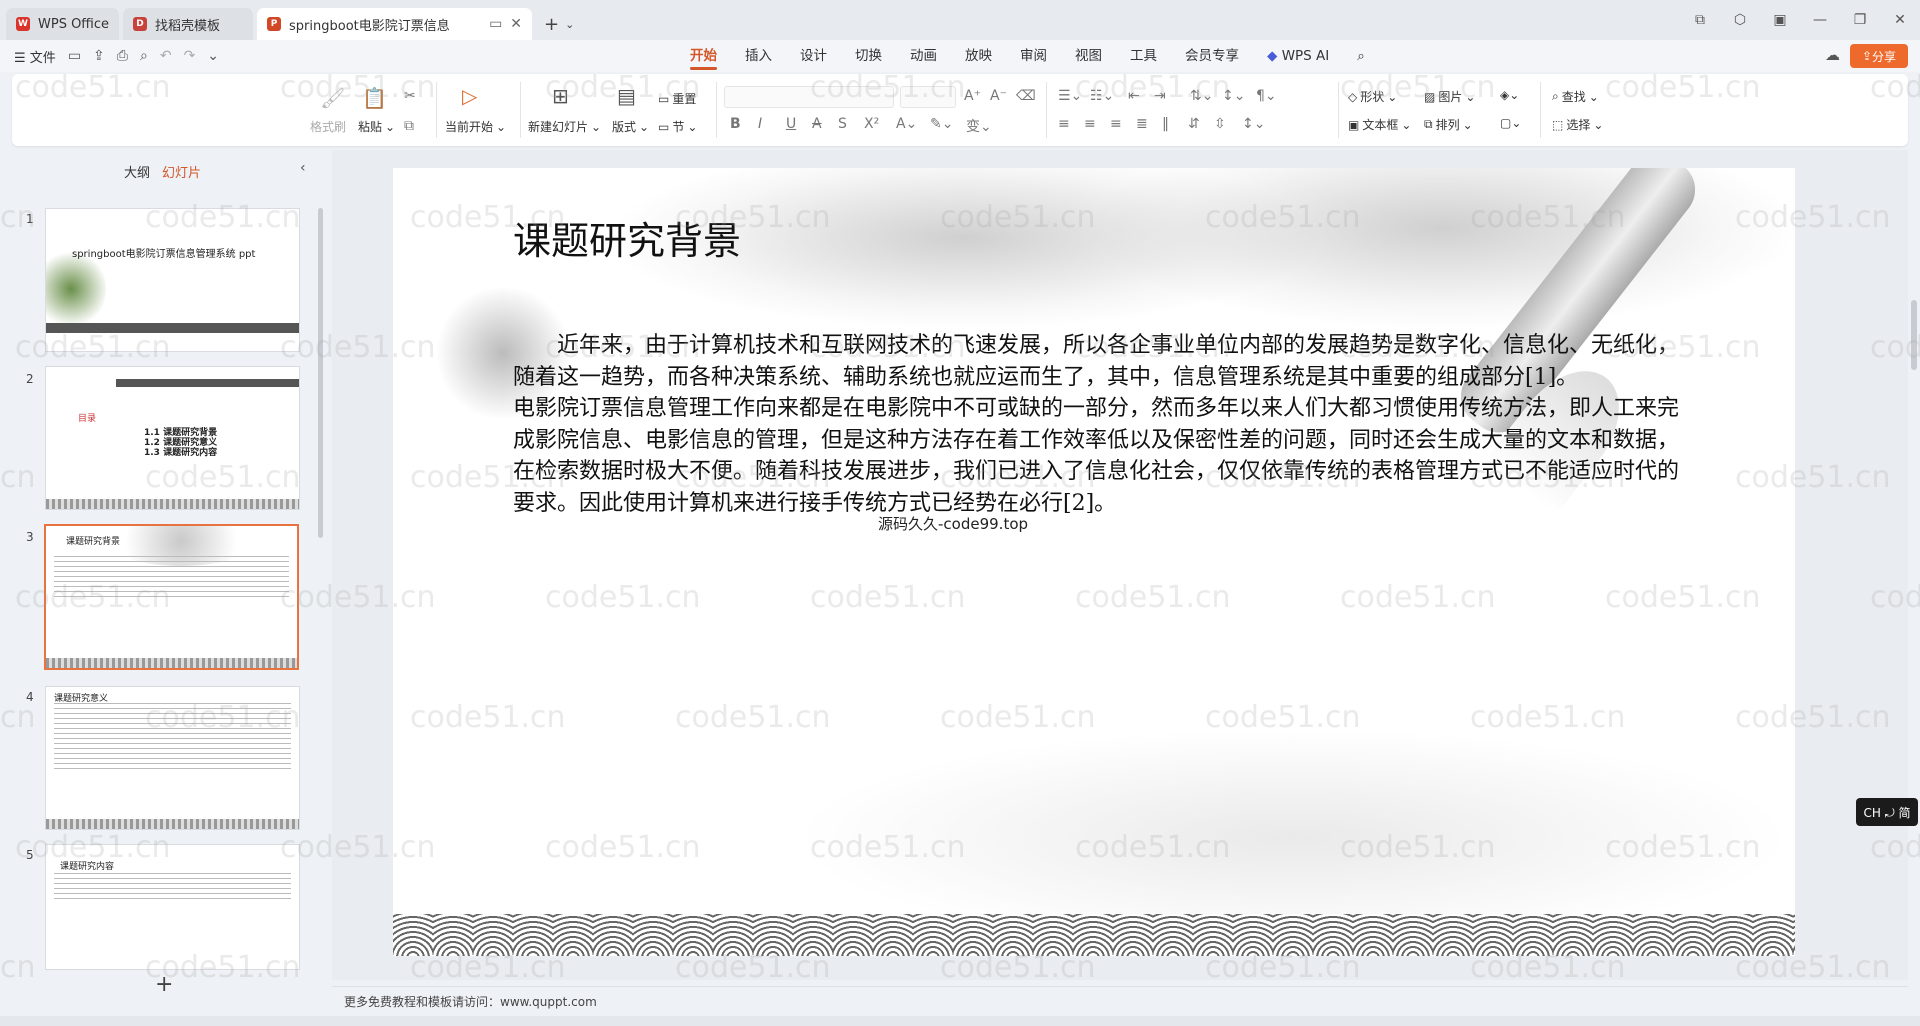 Image resolution: width=1920 pixels, height=1026 pixels. Describe the element at coordinates (172, 280) in the screenshot. I see `slide-thumbnail-1: springboot电影院订票信息管理系统 ppt` at that location.